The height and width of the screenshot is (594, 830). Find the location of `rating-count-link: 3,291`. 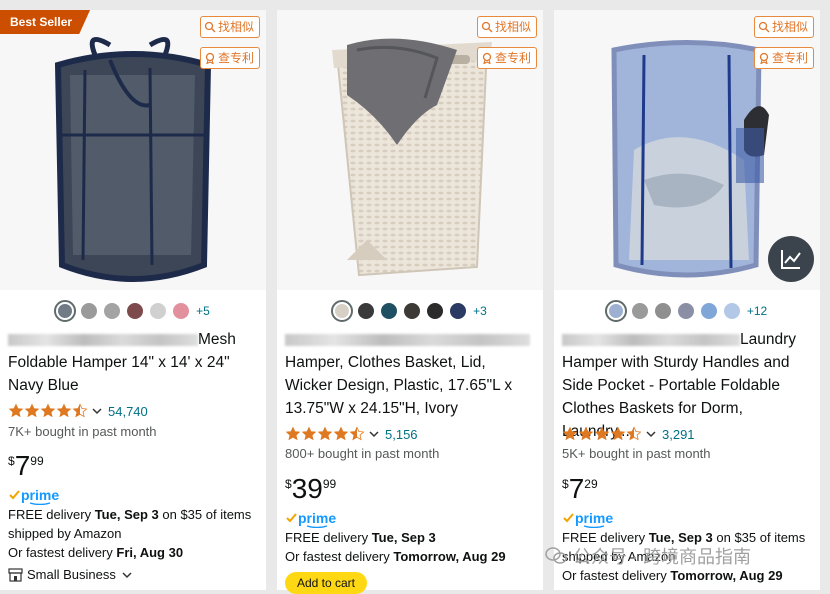

rating-count-link: 3,291 is located at coordinates (678, 434).